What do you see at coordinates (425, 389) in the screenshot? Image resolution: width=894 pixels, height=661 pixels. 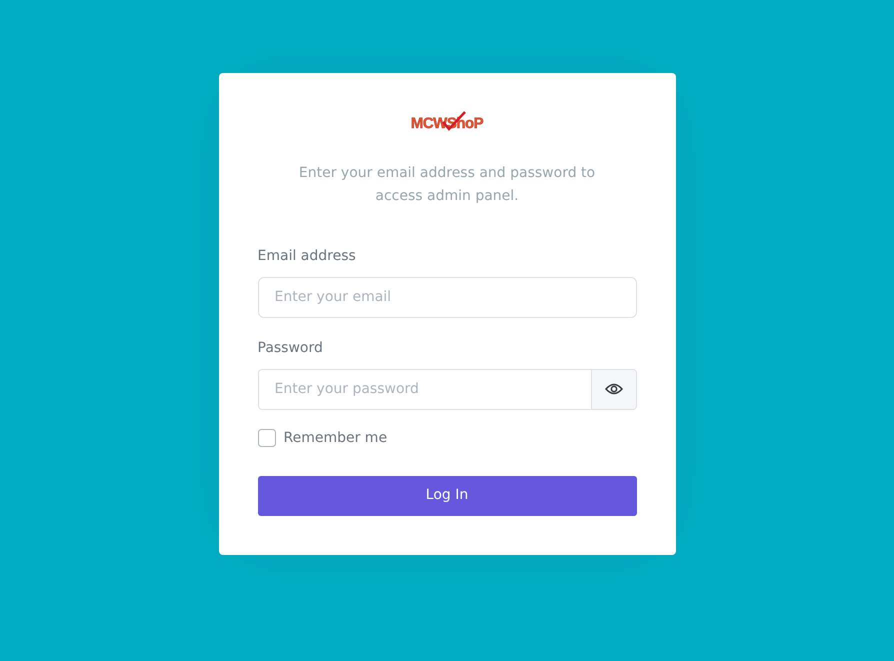 I see `password-field: Enter your password` at bounding box center [425, 389].